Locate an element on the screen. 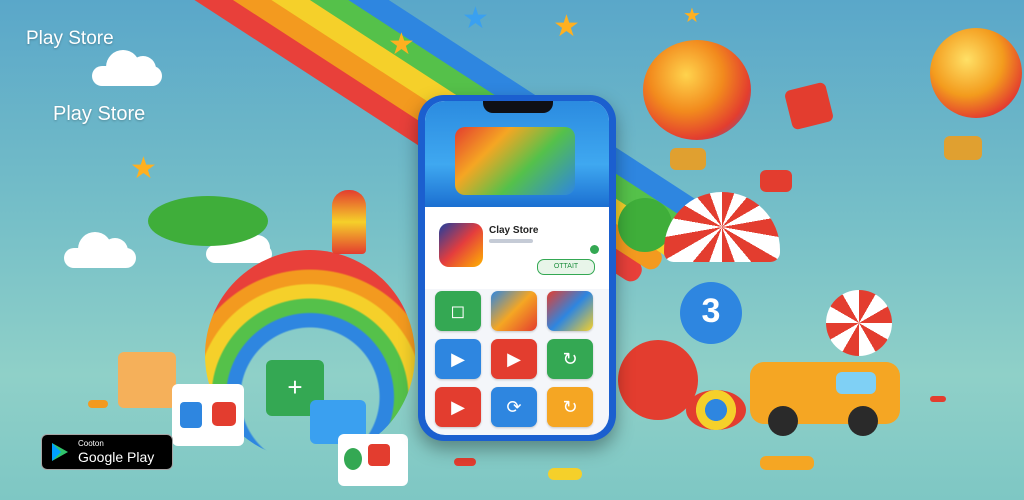 The image size is (1024, 500). app-subtitle-bar is located at coordinates (511, 241).